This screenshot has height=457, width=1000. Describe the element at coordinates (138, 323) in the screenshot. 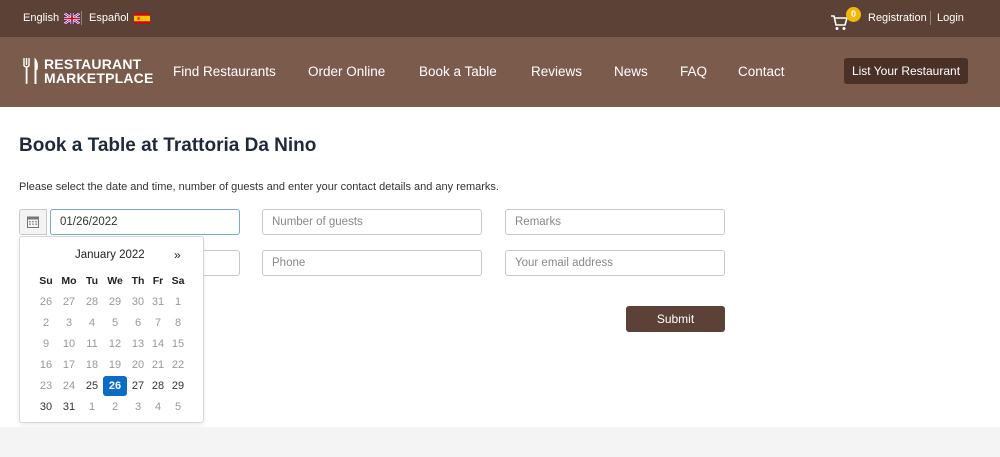

I see `datepicker-day: 6` at that location.